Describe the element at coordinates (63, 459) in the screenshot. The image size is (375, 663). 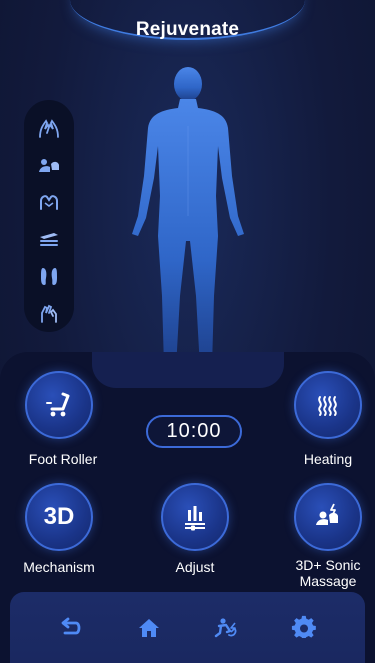
I see `foot-roller-label: Foot Roller` at that location.